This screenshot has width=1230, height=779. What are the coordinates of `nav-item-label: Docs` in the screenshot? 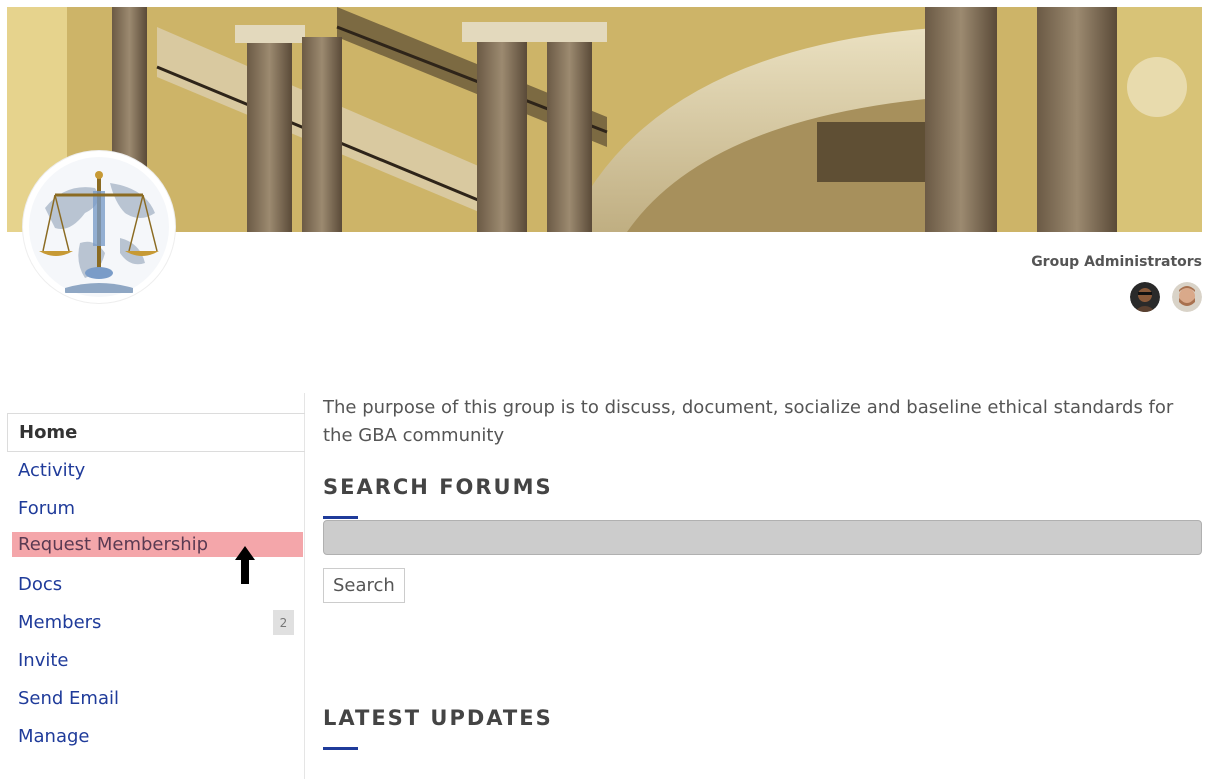 It's located at (40, 584).